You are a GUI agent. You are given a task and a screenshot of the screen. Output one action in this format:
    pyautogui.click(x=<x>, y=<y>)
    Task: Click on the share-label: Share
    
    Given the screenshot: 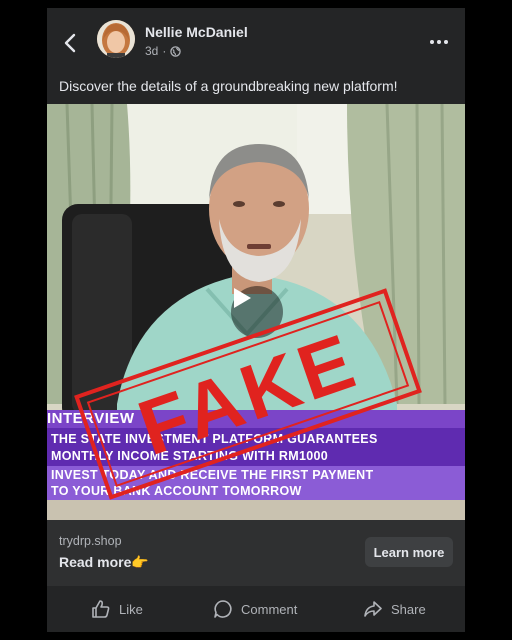 What is the action you would take?
    pyautogui.click(x=408, y=609)
    